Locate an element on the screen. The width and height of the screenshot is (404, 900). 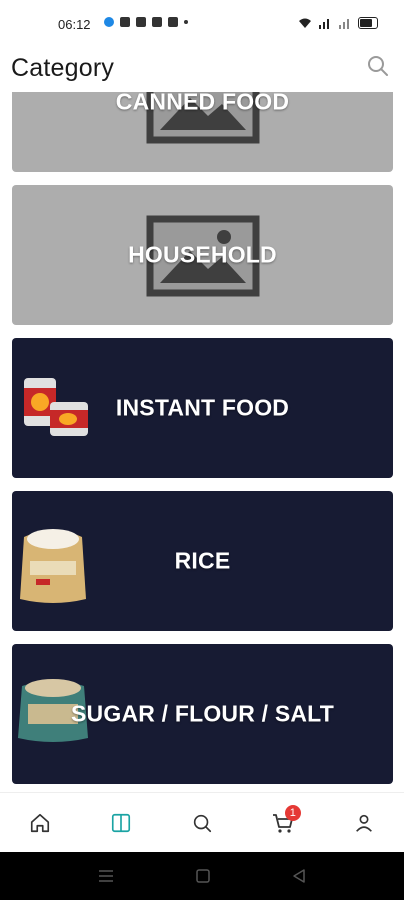
nav-search is located at coordinates (202, 823).